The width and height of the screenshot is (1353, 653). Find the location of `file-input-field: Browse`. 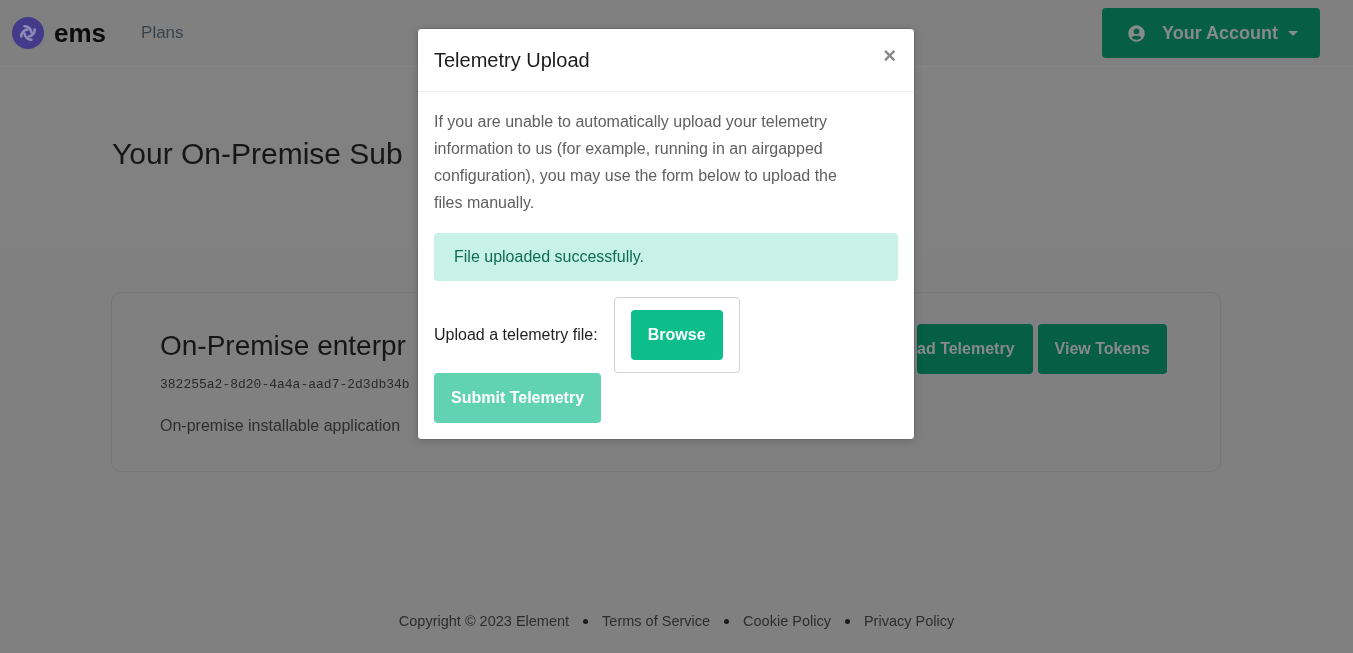

file-input-field: Browse is located at coordinates (676, 335).